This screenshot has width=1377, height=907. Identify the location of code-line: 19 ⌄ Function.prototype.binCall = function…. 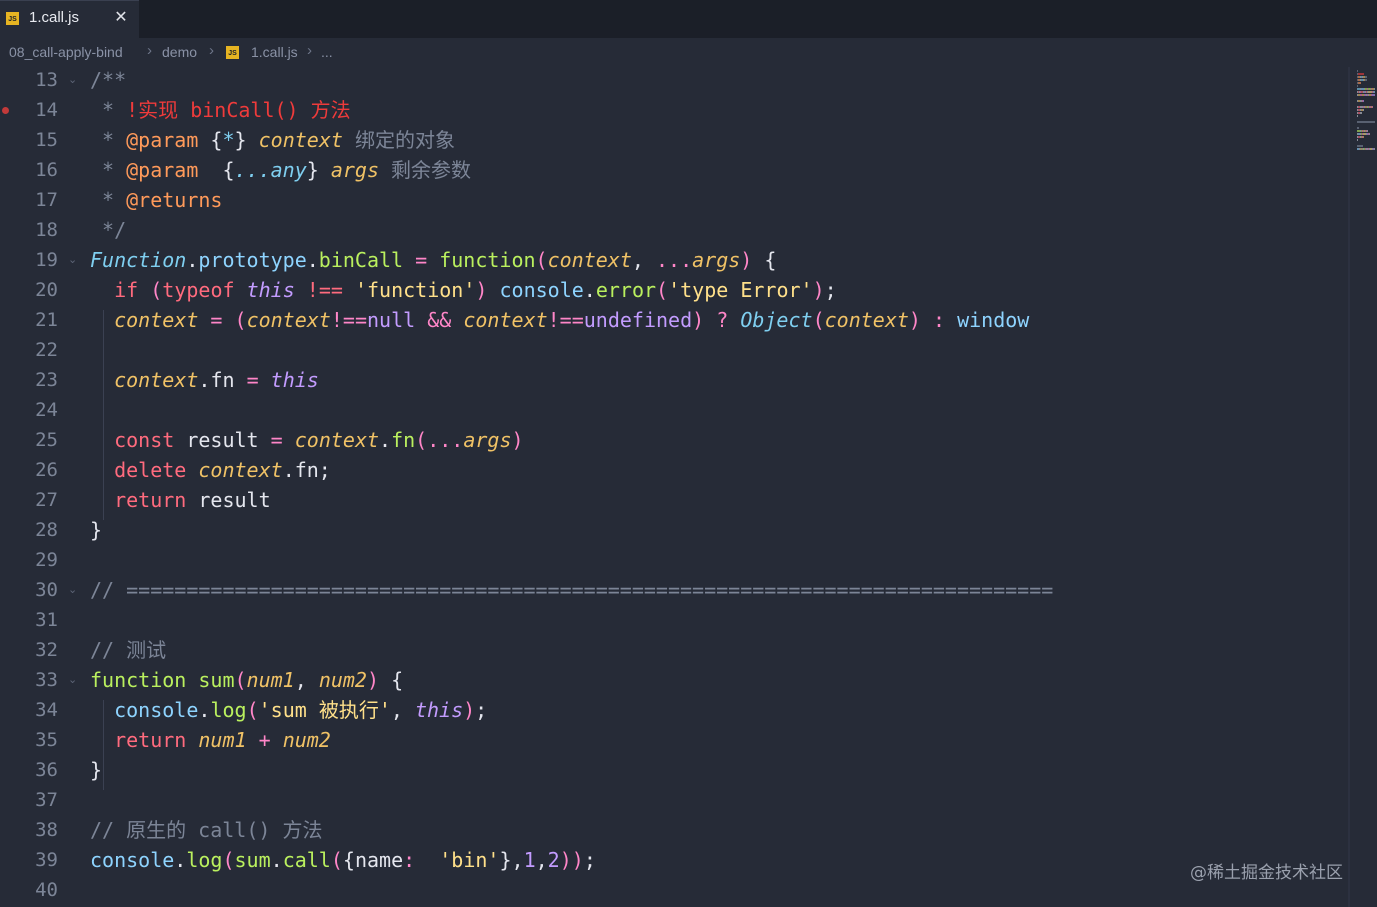
(670, 260).